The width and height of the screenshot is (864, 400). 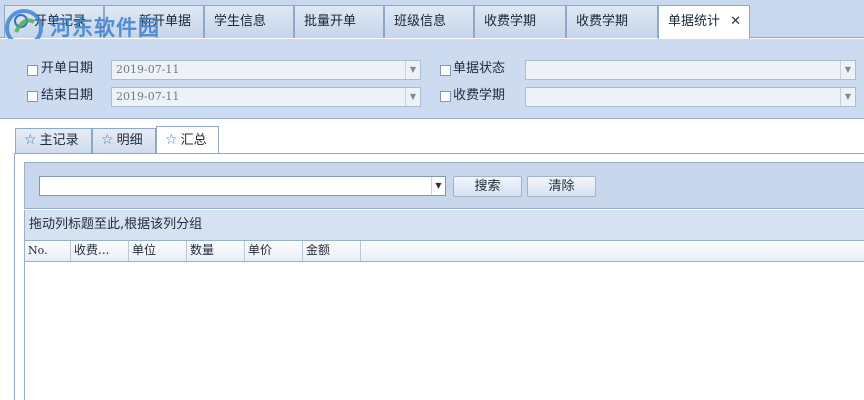 I want to click on tab-label: 批量开单, so click(x=330, y=21).